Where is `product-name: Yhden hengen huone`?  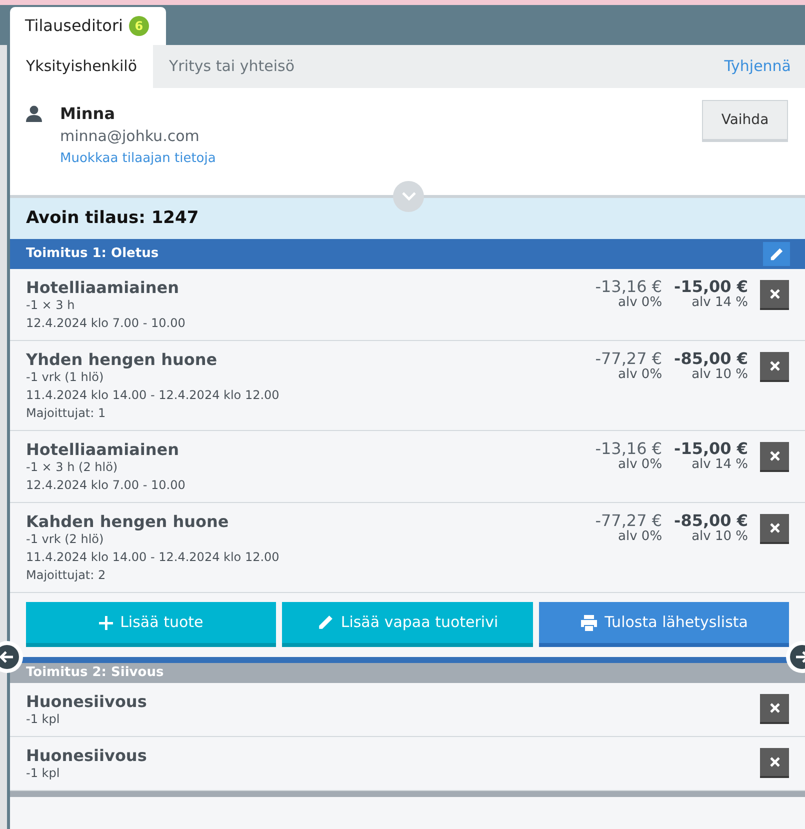
product-name: Yhden hengen huone is located at coordinates (122, 360).